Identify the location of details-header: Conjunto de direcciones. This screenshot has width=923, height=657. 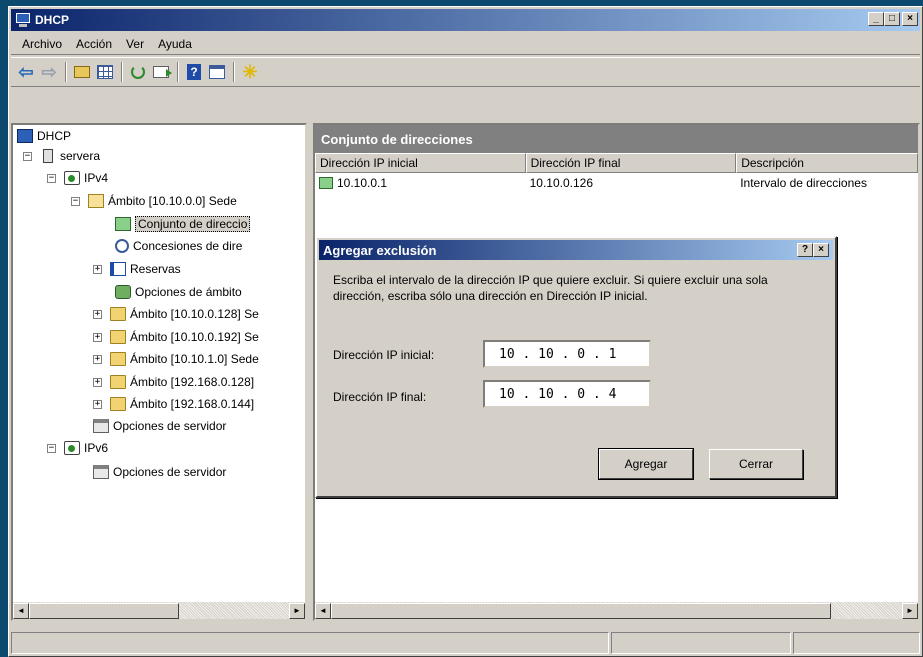
(616, 139).